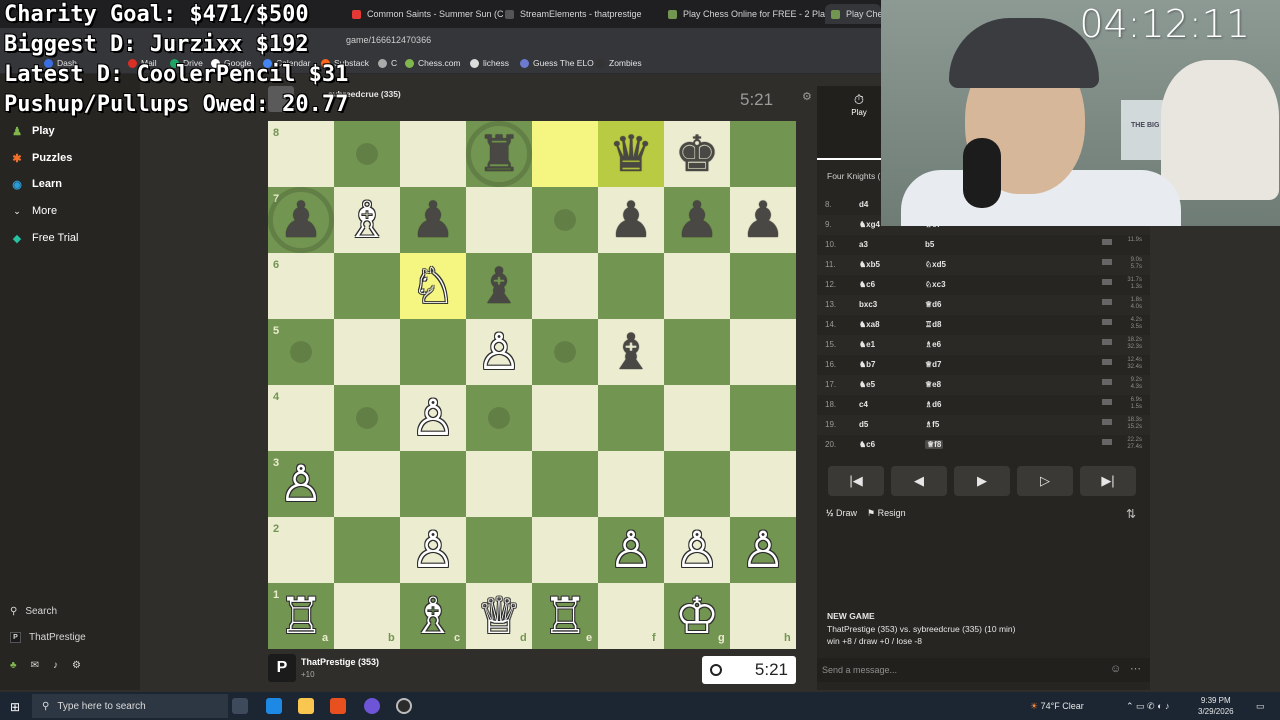  Describe the element at coordinates (869, 224) in the screenshot. I see `white-move: ♞xg4` at that location.